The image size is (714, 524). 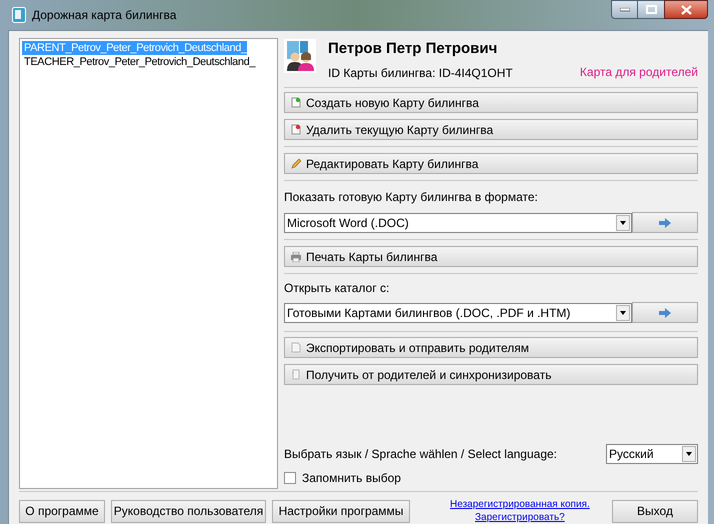 I want to click on remember-label: Запомнить выбор, so click(x=351, y=478).